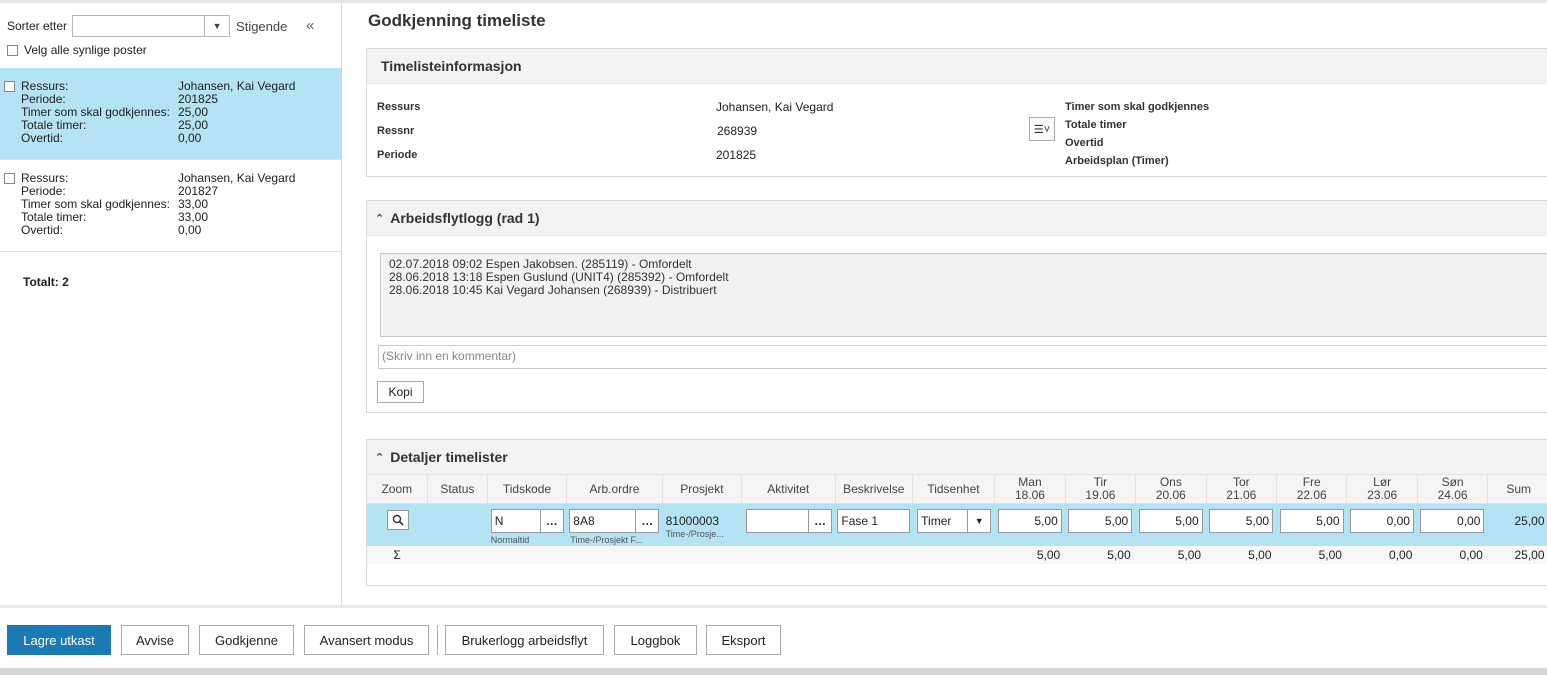  Describe the element at coordinates (85, 50) in the screenshot. I see `select-all-label: Velg alle synlige poster` at that location.